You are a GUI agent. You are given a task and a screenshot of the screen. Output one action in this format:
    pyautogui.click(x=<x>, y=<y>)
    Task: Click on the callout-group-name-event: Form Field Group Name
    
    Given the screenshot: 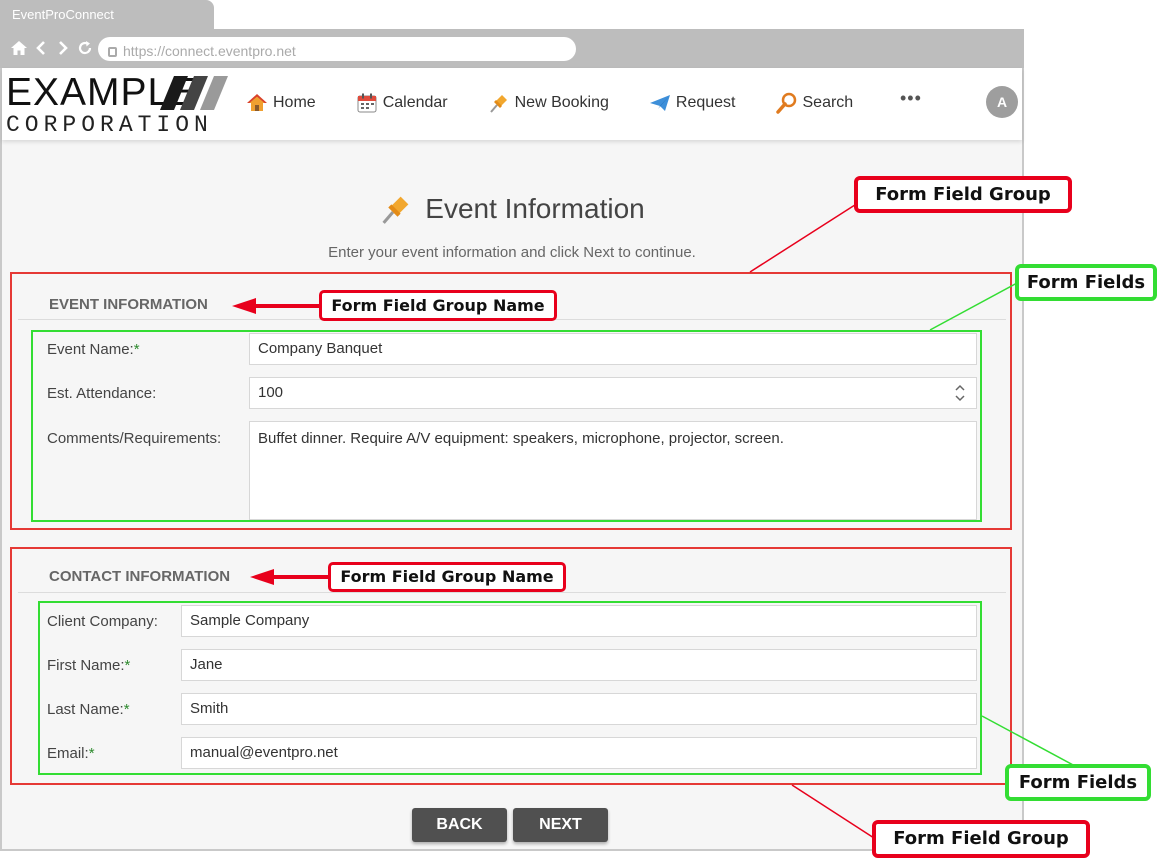 What is the action you would take?
    pyautogui.click(x=438, y=305)
    